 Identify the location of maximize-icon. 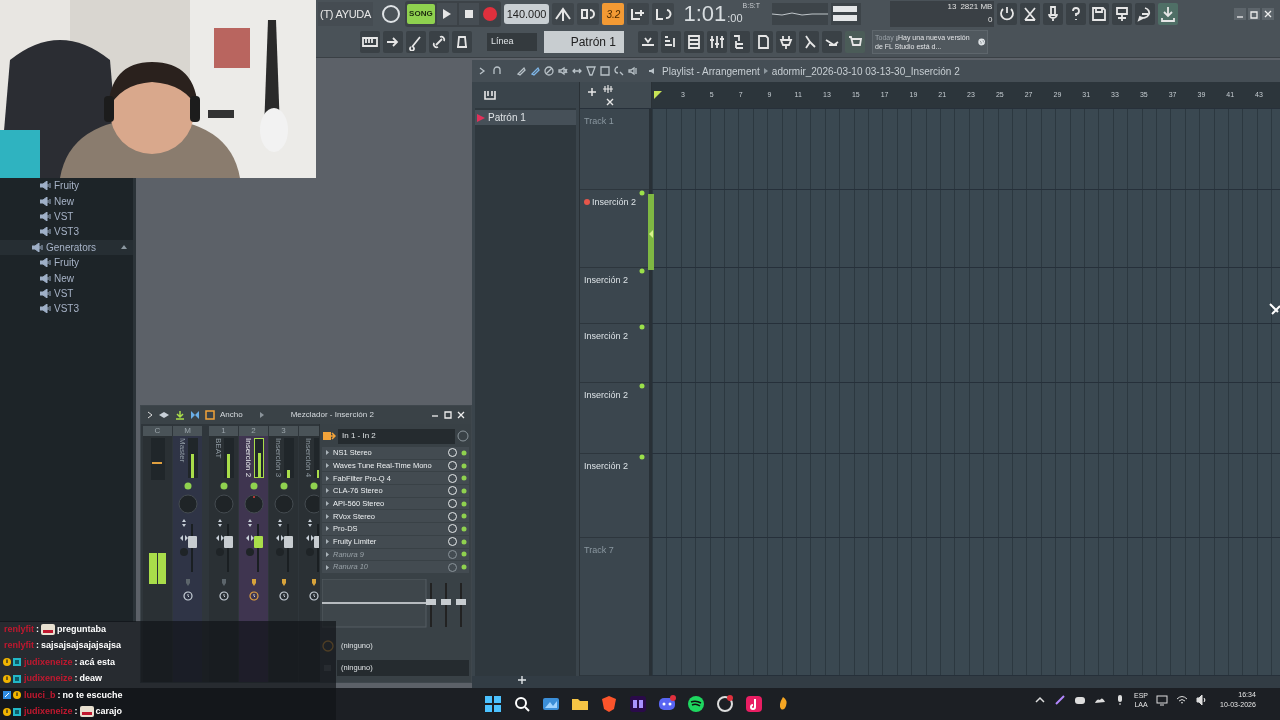
(448, 415).